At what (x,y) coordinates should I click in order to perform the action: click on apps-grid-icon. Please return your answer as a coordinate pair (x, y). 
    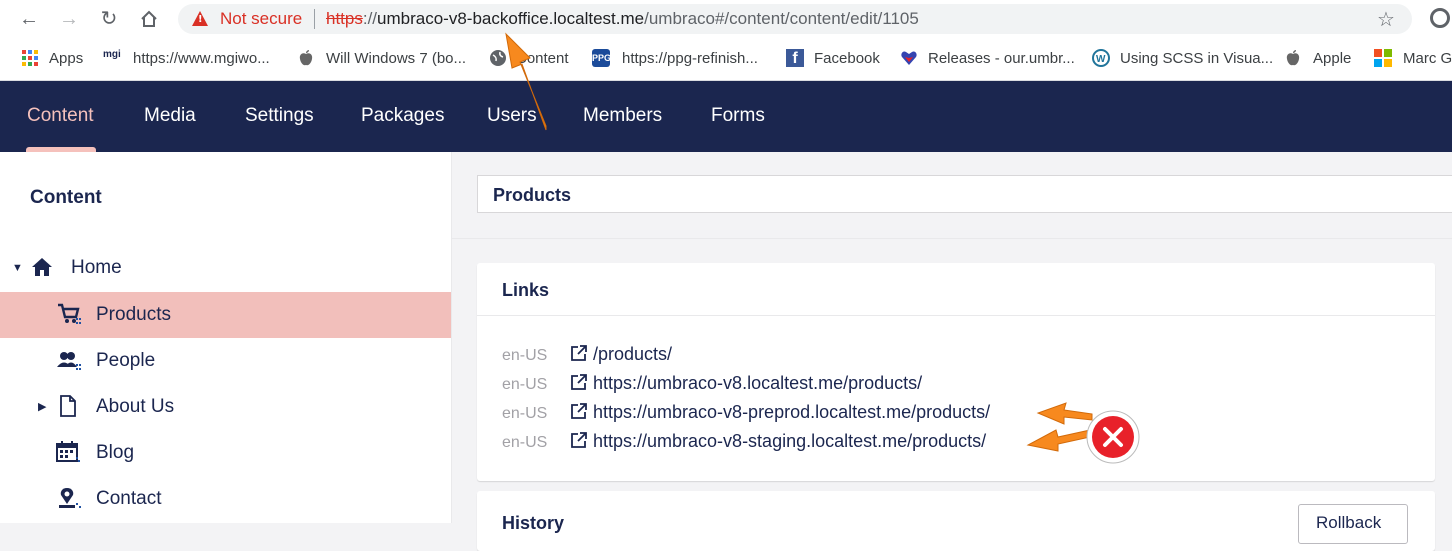
    Looking at the image, I should click on (30, 58).